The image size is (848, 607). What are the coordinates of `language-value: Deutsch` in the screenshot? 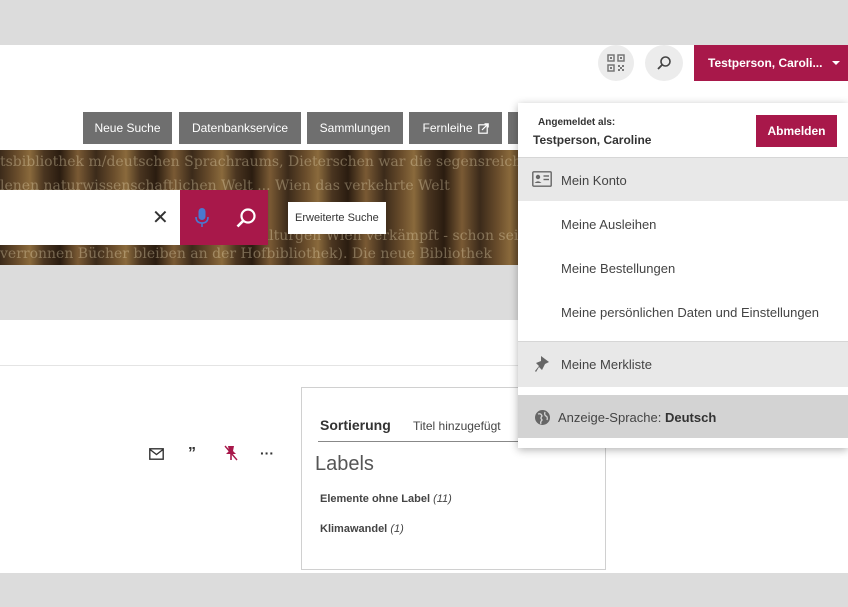 It's located at (690, 417).